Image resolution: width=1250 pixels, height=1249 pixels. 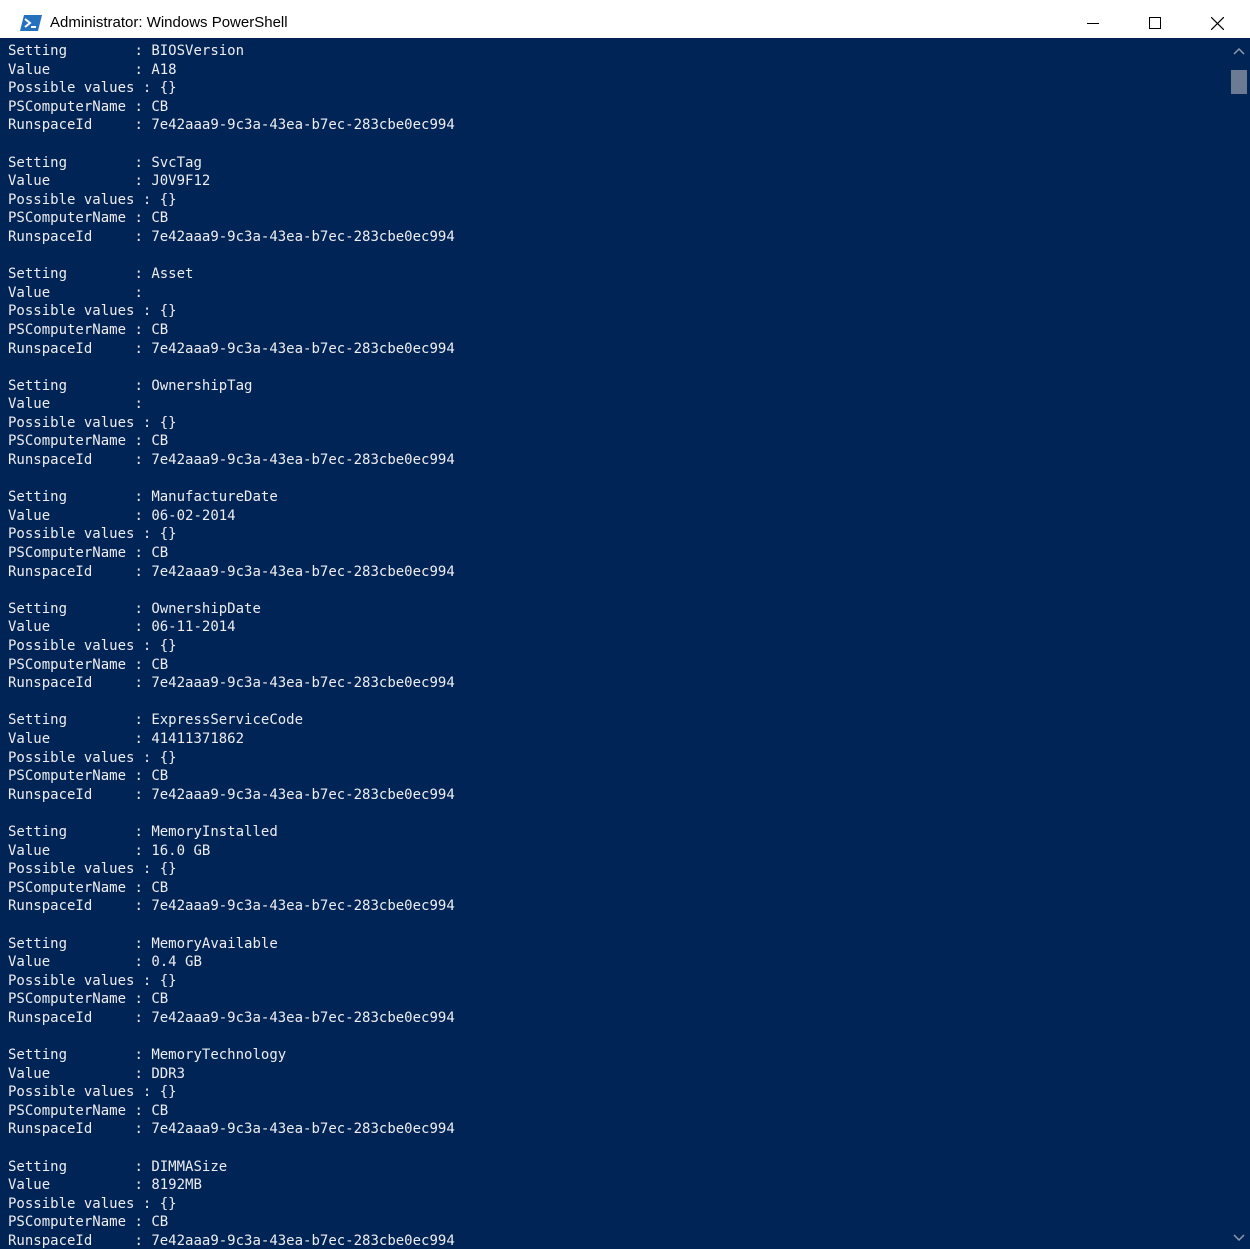 I want to click on title-bar: Administrator: Windows PowerShell, so click(x=625, y=23).